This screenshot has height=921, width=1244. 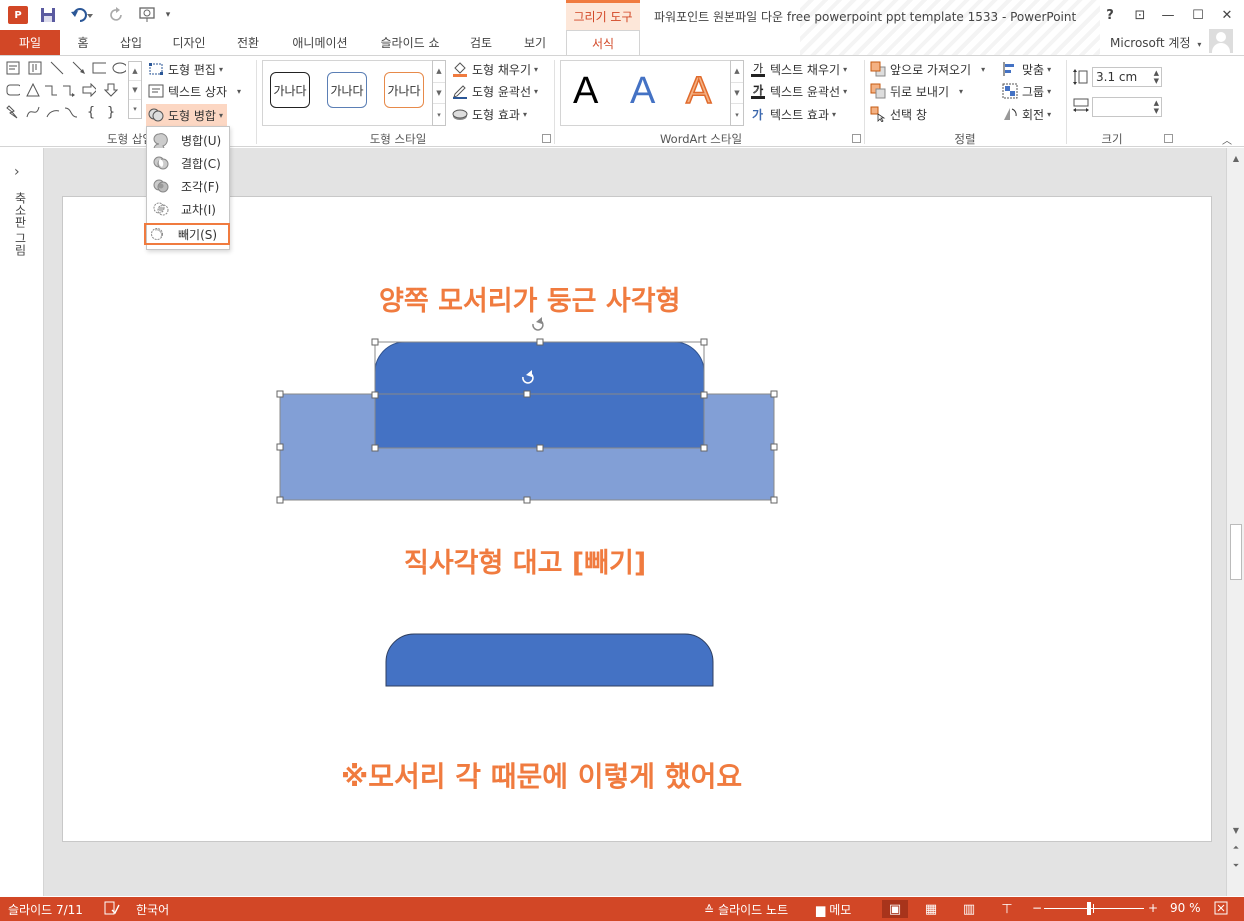 I want to click on shape-style-gallery-scroll: ▲ ▼ ▾, so click(x=439, y=93).